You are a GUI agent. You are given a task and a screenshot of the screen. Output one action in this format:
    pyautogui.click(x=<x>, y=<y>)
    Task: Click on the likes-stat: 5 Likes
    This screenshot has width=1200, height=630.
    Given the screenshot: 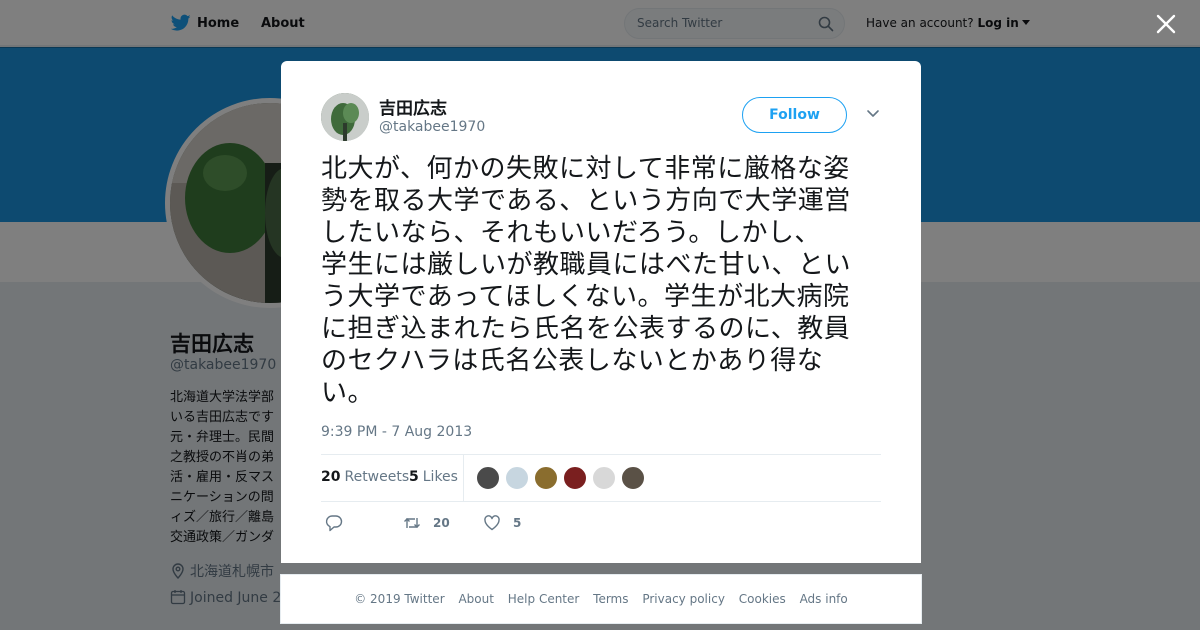 What is the action you would take?
    pyautogui.click(x=433, y=477)
    